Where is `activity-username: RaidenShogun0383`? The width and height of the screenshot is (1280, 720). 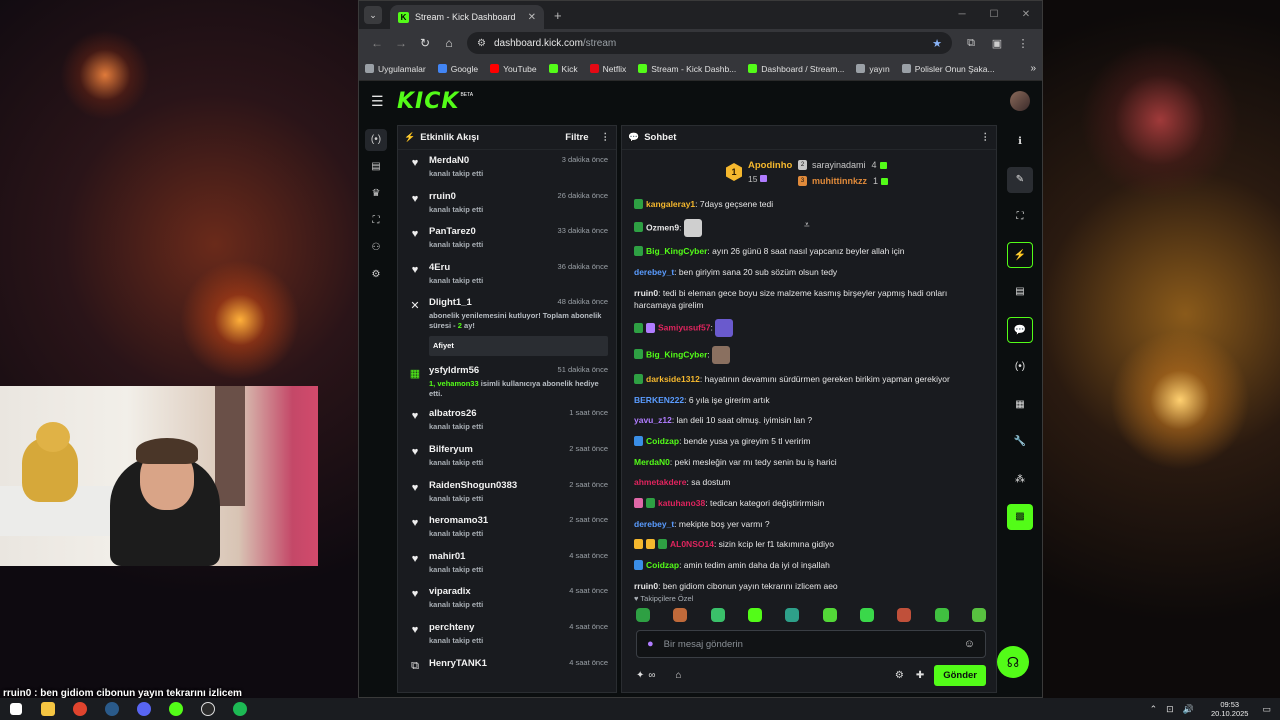 activity-username: RaidenShogun0383 is located at coordinates (473, 485).